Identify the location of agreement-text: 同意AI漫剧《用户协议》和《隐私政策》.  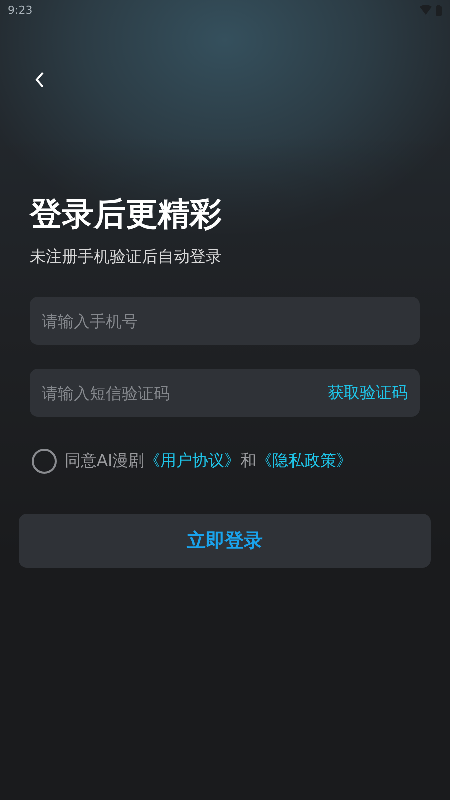
(209, 461).